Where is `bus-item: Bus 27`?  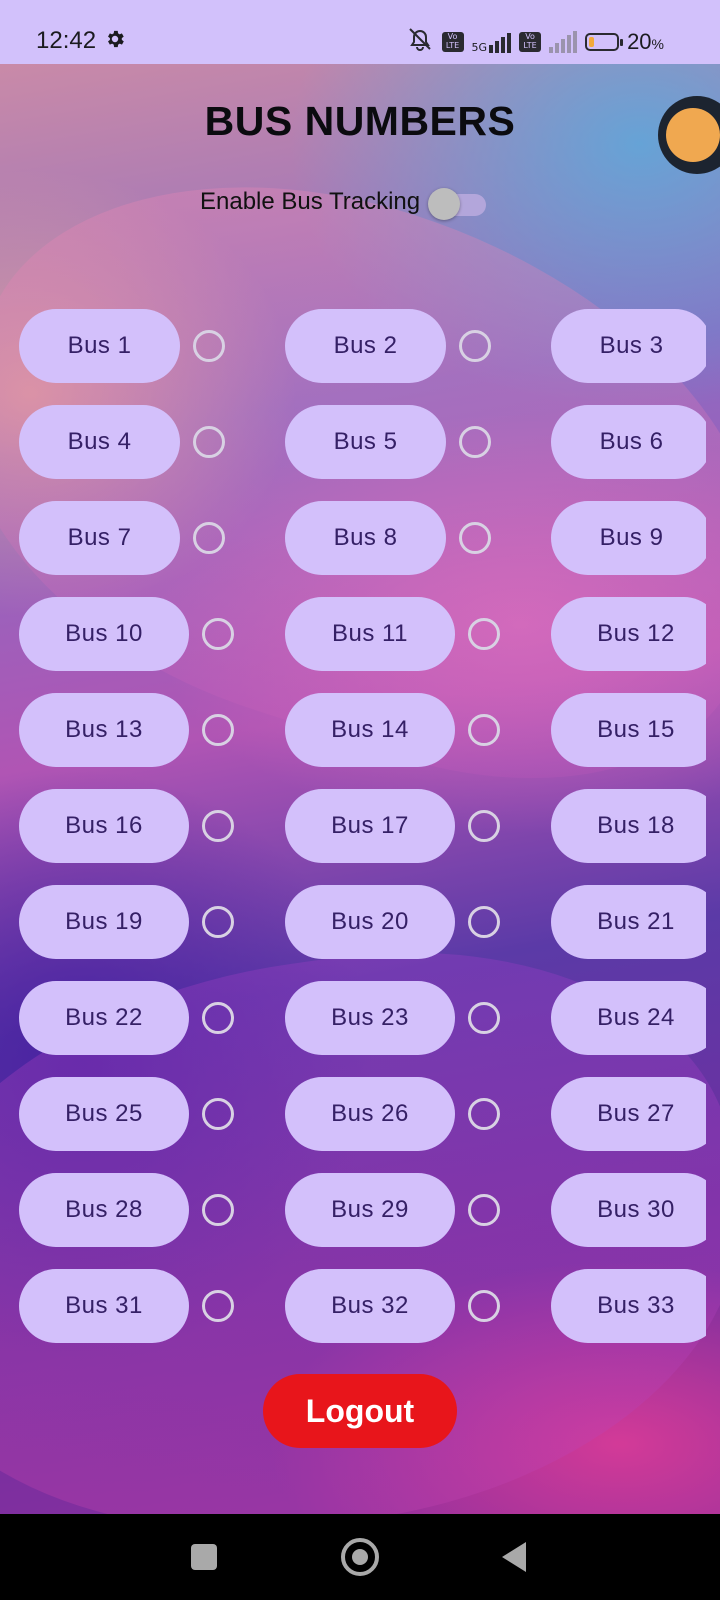 bus-item: Bus 27 is located at coordinates (628, 1114).